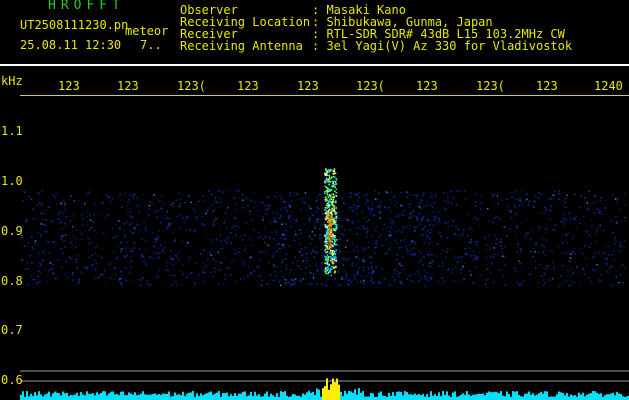 Image resolution: width=629 pixels, height=400 pixels. I want to click on meteor-echo, so click(331, 221).